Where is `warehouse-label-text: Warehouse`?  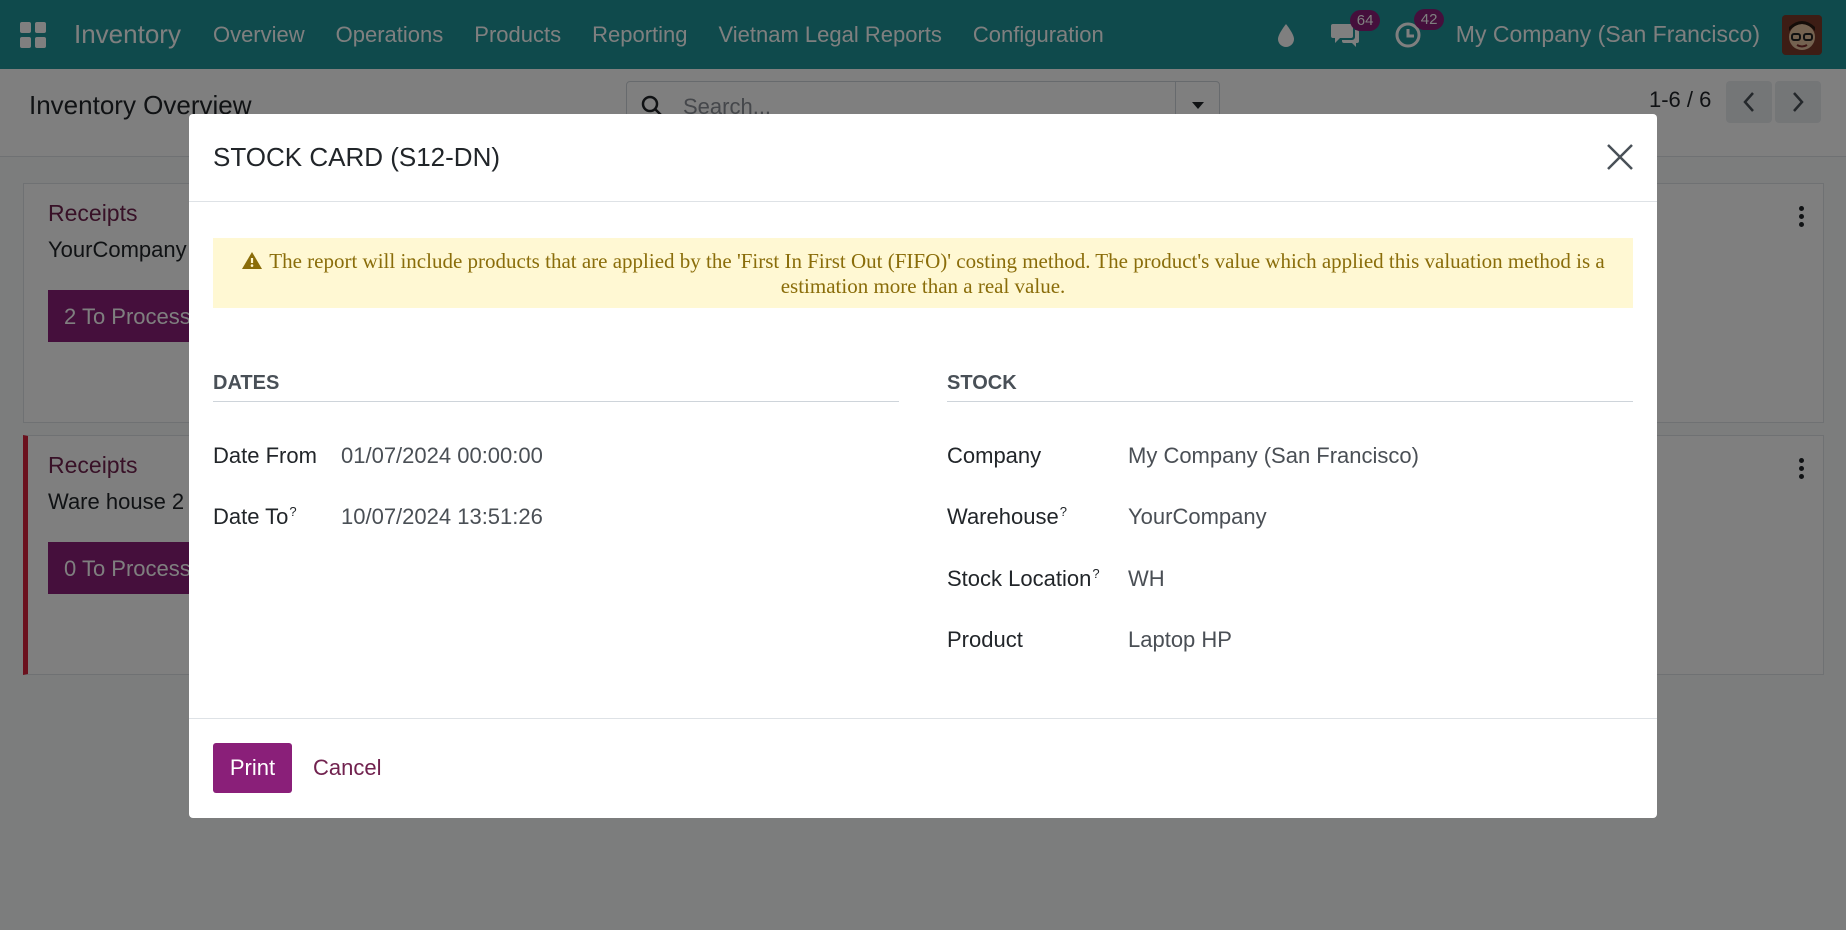
warehouse-label-text: Warehouse is located at coordinates (1003, 516).